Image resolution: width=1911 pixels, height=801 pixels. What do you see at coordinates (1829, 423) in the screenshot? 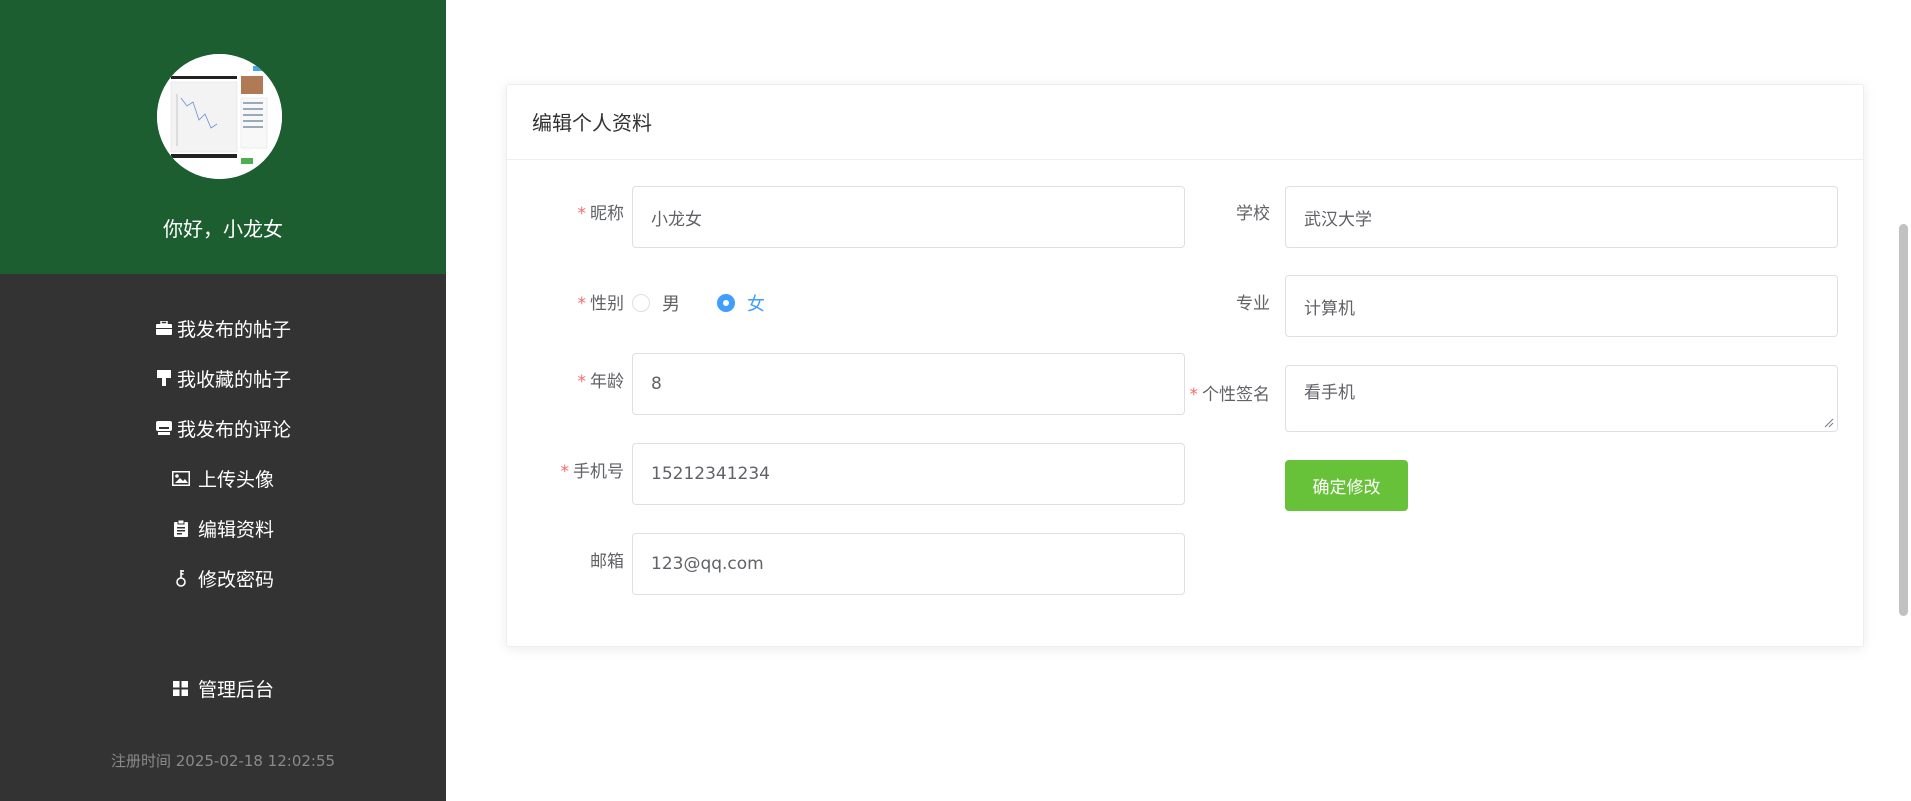
I see `resize-grip-icon` at bounding box center [1829, 423].